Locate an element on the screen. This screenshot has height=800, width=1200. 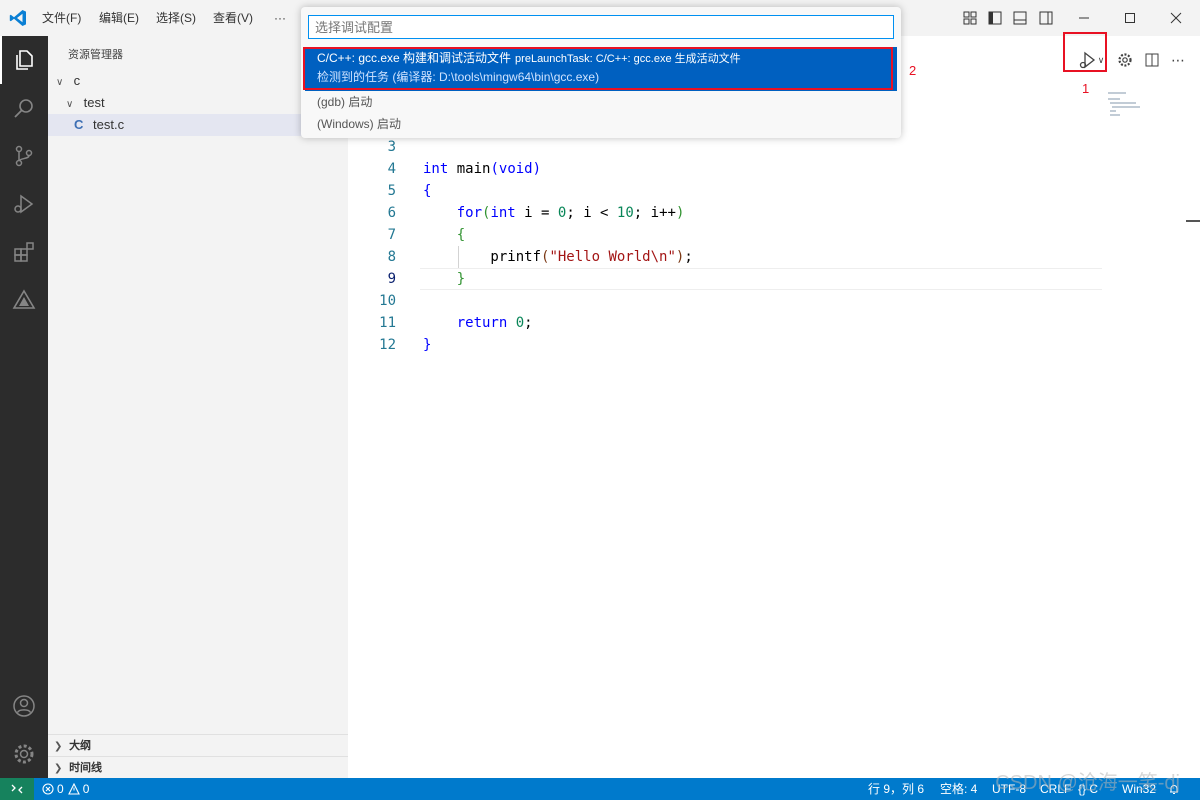
account-icon is located at coordinates (24, 706).